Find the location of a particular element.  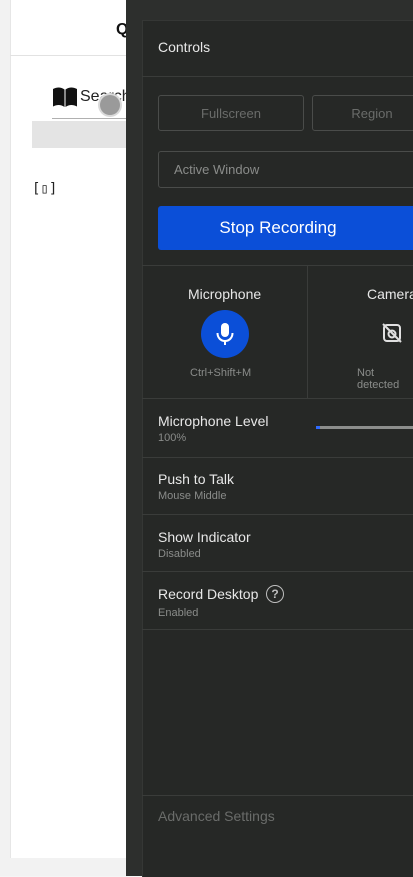

microphone-icon is located at coordinates (225, 334).